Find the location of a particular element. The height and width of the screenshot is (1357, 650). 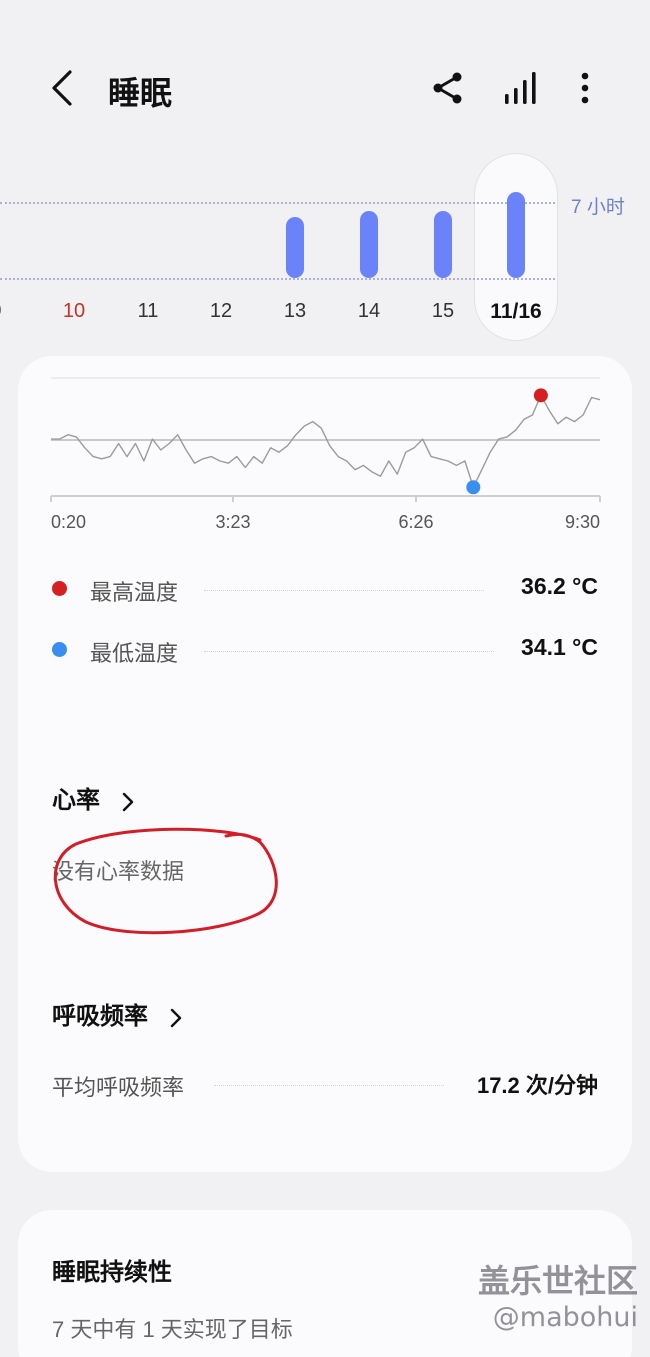

day-label: 11 is located at coordinates (148, 311).